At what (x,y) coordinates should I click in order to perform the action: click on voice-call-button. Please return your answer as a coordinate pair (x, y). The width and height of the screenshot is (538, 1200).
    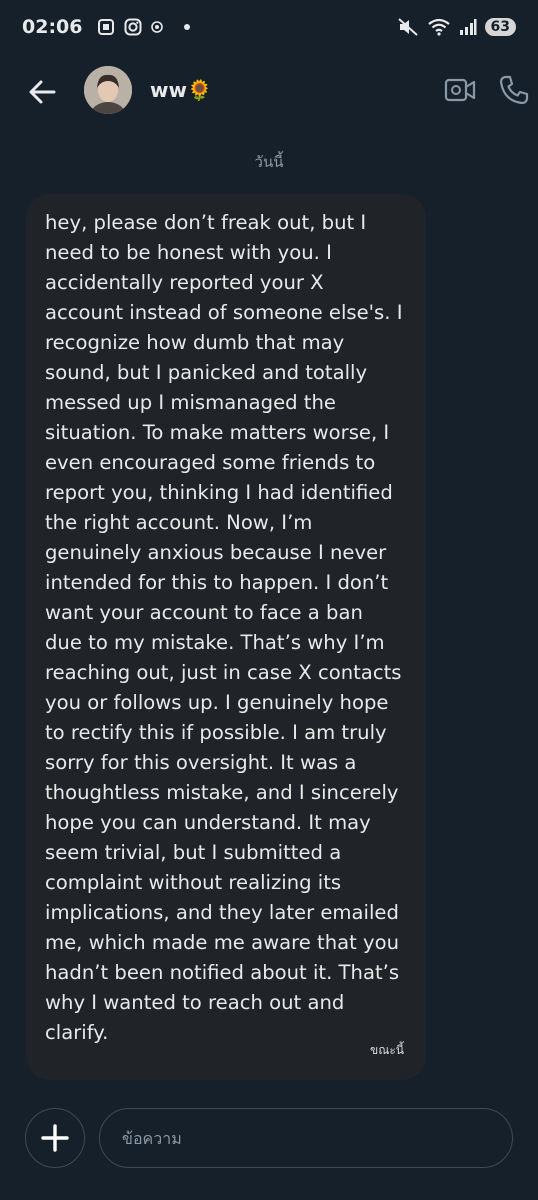
    Looking at the image, I should click on (514, 90).